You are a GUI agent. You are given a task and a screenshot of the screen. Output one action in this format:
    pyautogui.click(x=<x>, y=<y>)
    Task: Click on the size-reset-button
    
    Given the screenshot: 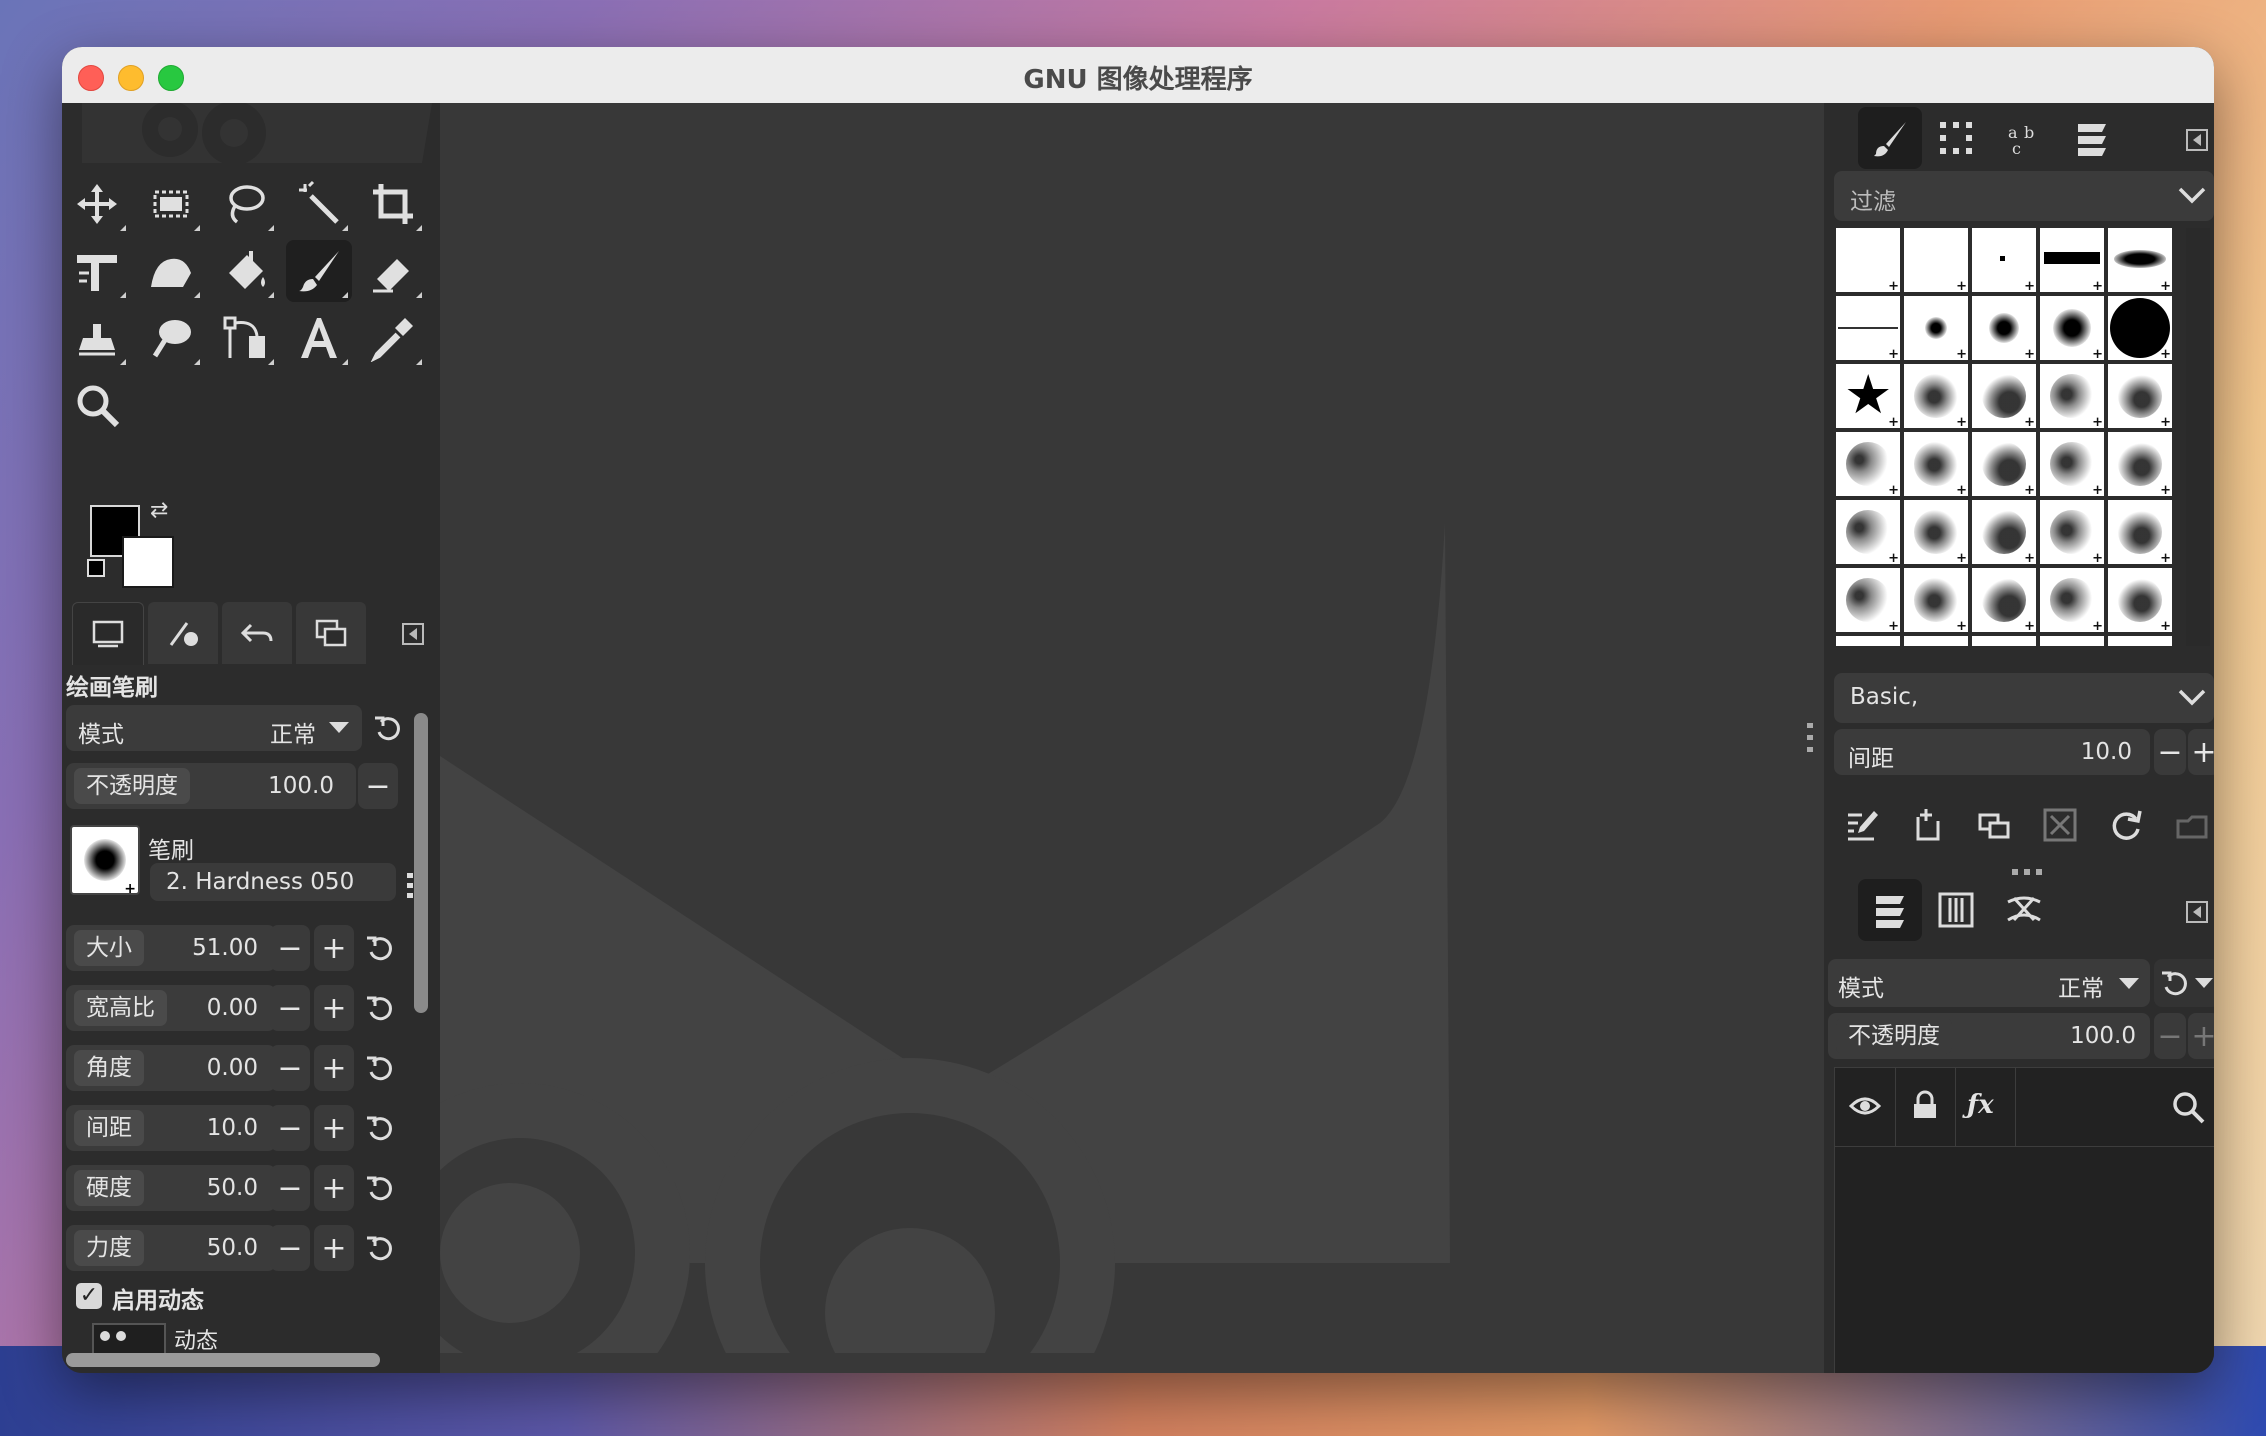 What is the action you would take?
    pyautogui.click(x=379, y=948)
    